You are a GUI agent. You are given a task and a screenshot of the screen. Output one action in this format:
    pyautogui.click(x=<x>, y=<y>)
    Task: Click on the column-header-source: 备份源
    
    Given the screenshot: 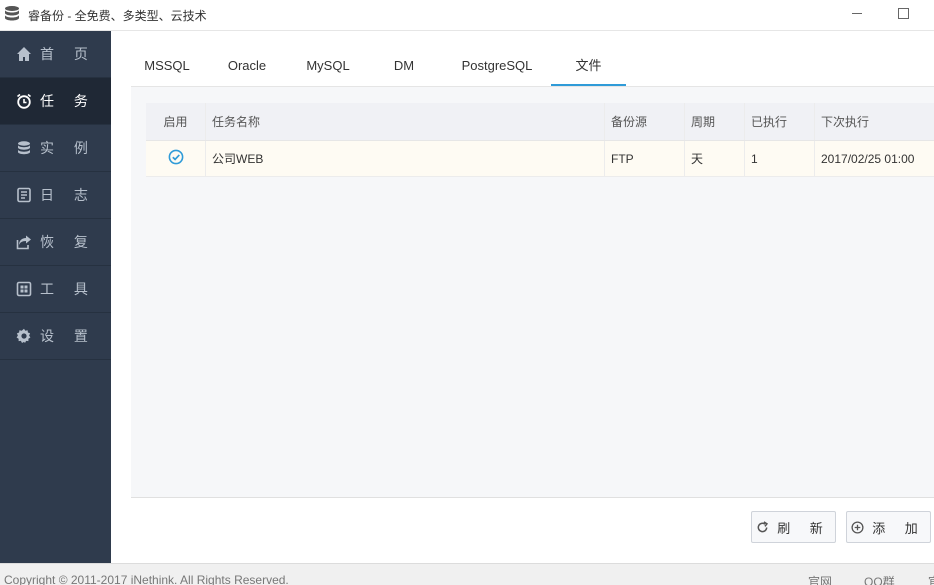 What is the action you would take?
    pyautogui.click(x=645, y=121)
    